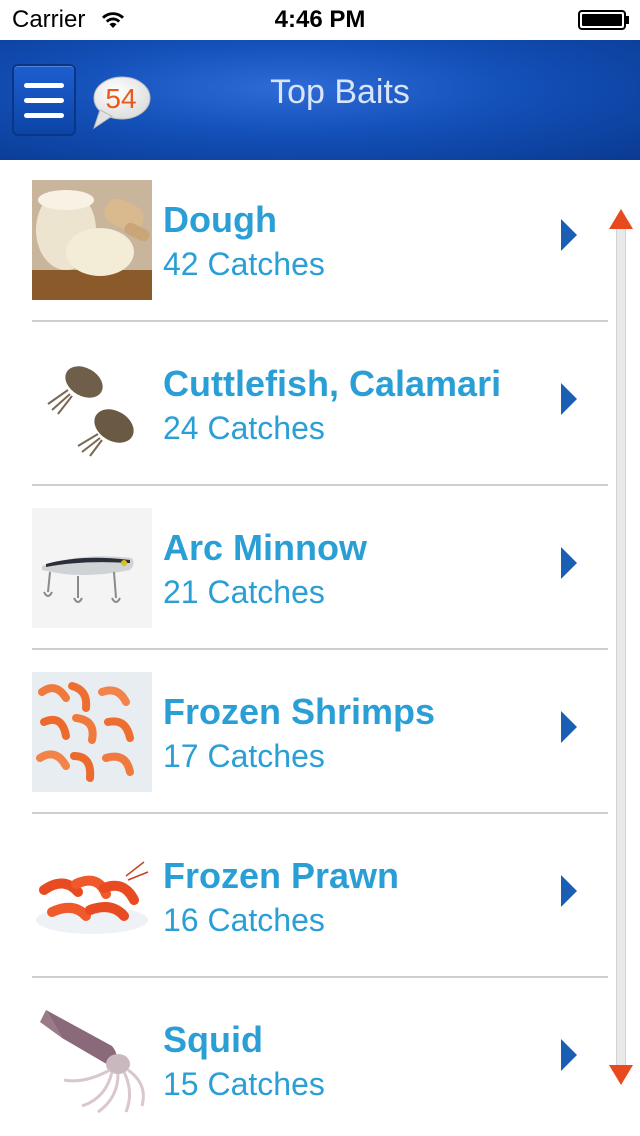 The width and height of the screenshot is (640, 1136). Describe the element at coordinates (244, 756) in the screenshot. I see `catch-count: 17 Catches` at that location.